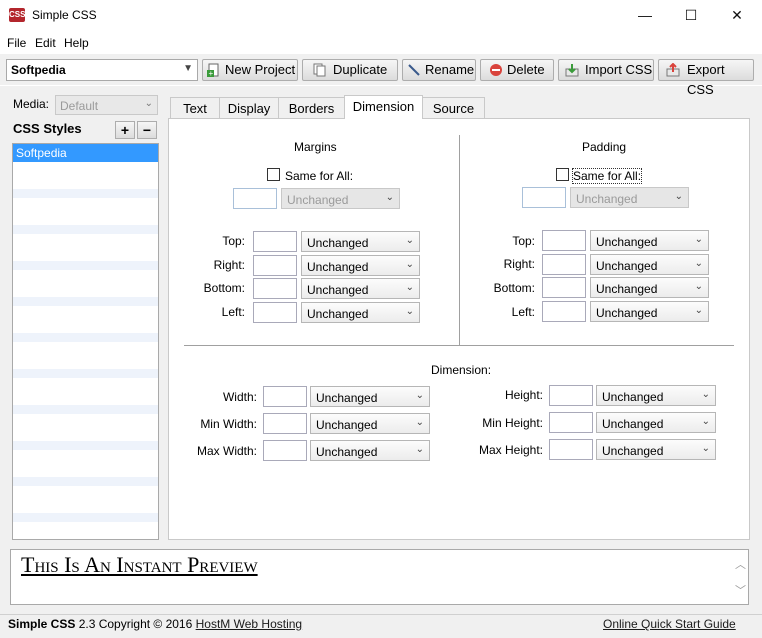 The image size is (762, 638). Describe the element at coordinates (669, 624) in the screenshot. I see `quick-start-guide-link: Online Quick Start Guide` at that location.